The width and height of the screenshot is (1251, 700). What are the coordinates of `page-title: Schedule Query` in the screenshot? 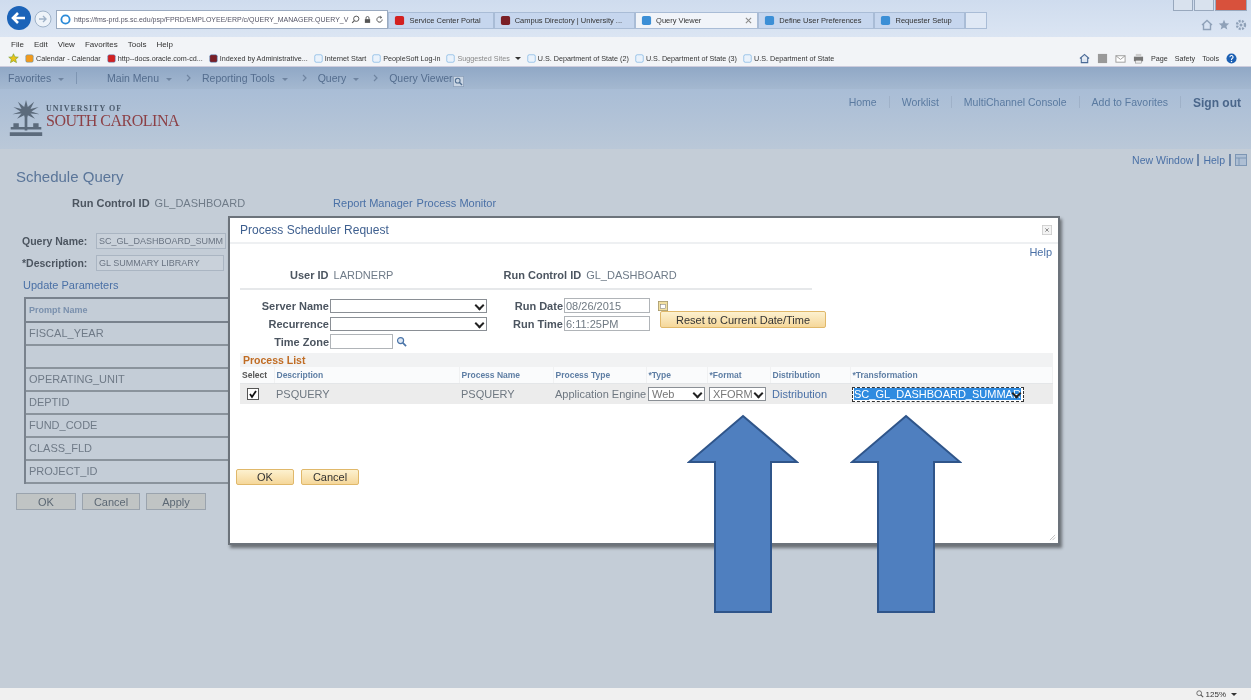 It's located at (70, 176).